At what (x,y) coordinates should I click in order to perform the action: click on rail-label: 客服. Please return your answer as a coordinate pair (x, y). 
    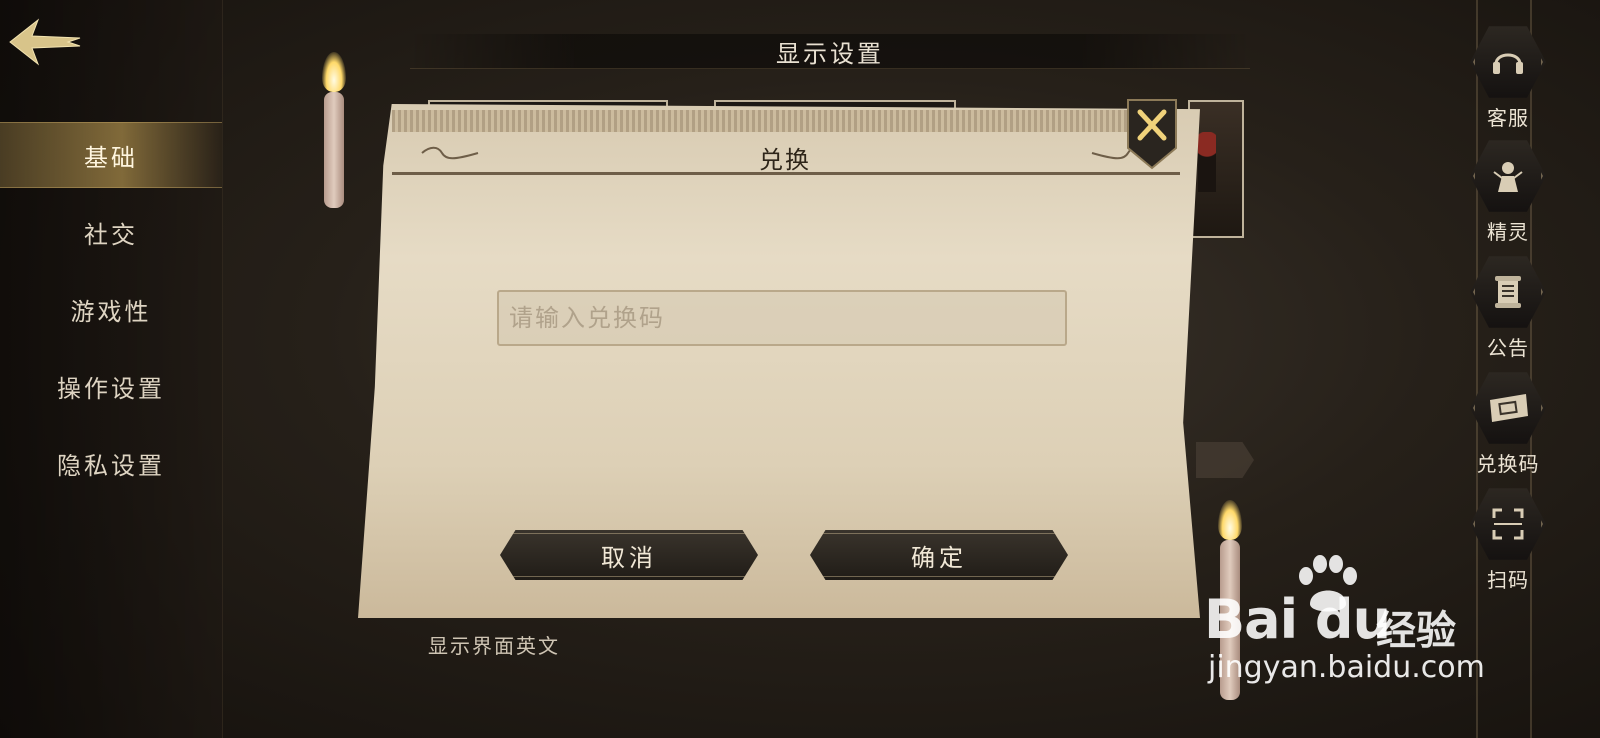
    Looking at the image, I should click on (1508, 118).